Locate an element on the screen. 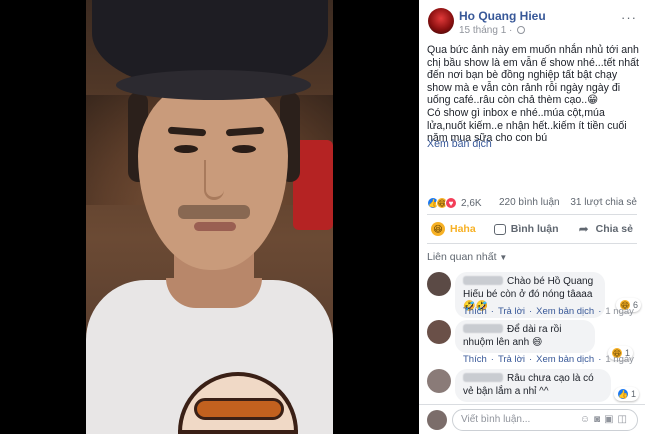 This screenshot has width=645, height=434. see-translation-link: Xem bản dịch is located at coordinates (459, 144).